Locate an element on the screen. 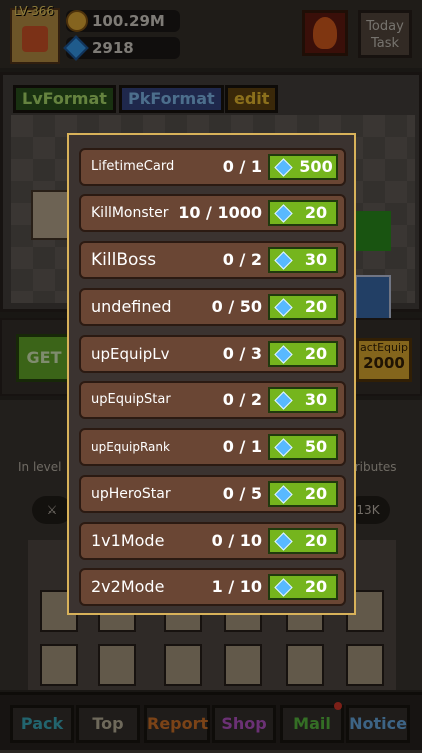  task-row: 2v2Mode 1 / 10 20 is located at coordinates (212, 587).